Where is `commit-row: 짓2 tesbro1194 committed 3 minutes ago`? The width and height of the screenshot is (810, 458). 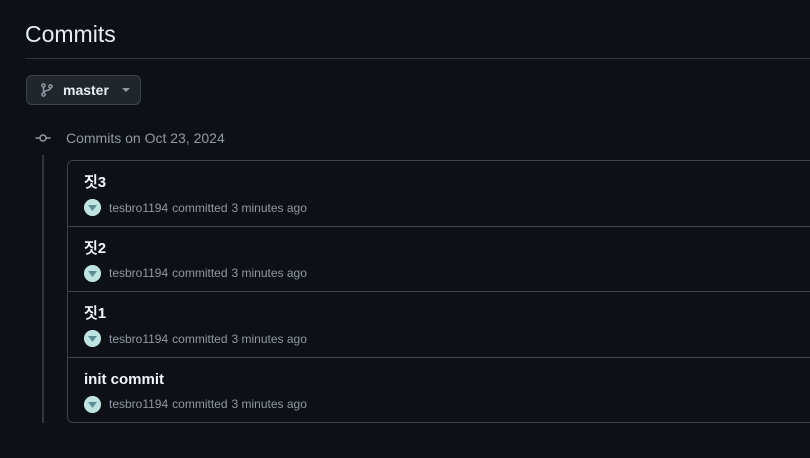 commit-row: 짓2 tesbro1194 committed 3 minutes ago is located at coordinates (439, 259).